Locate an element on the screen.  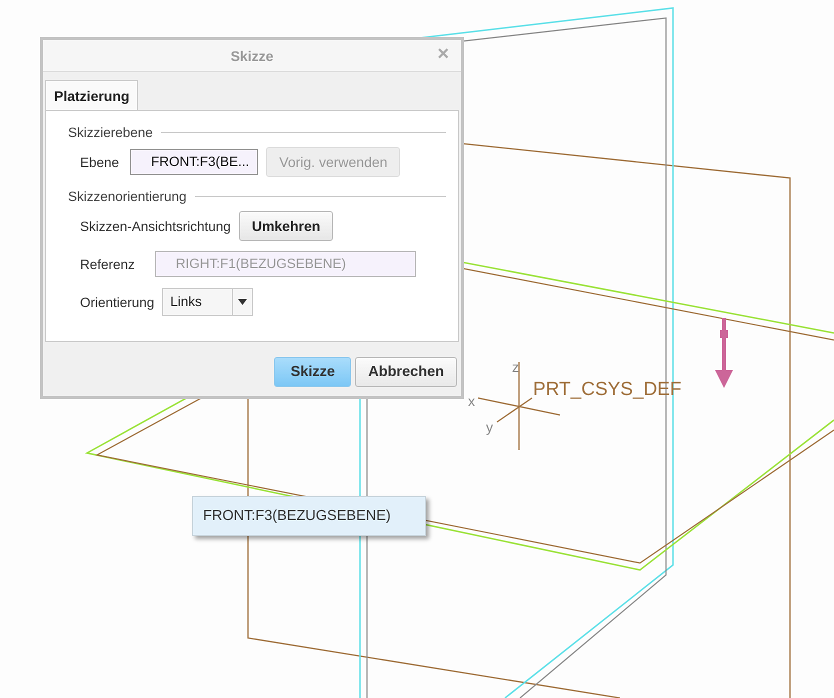
direction-arrow-icon is located at coordinates (724, 353).